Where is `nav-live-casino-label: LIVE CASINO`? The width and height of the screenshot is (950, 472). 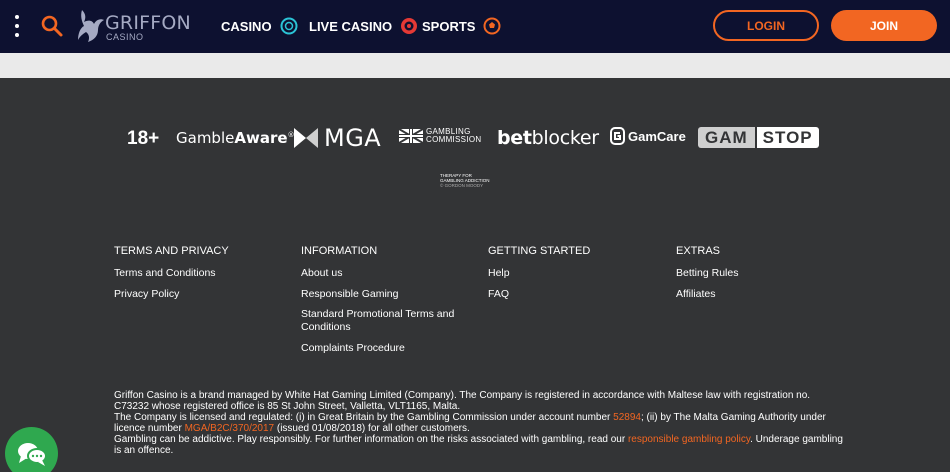 nav-live-casino-label: LIVE CASINO is located at coordinates (351, 26).